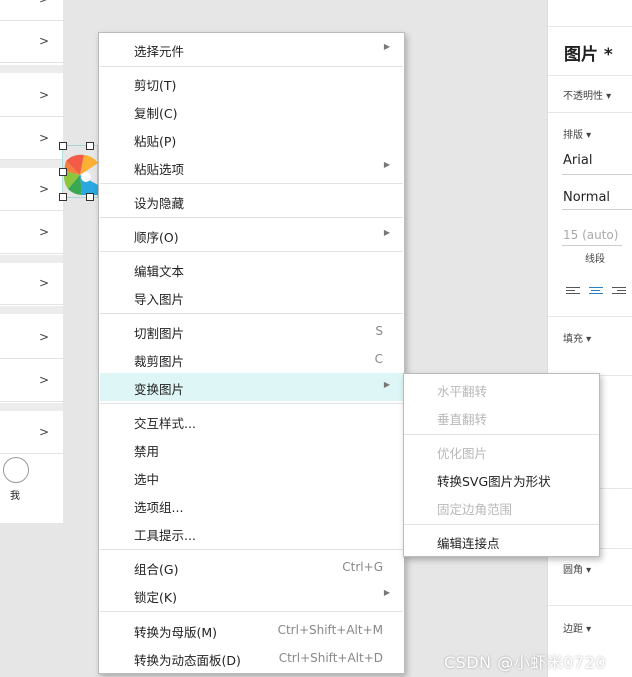 The image size is (632, 677). What do you see at coordinates (330, 658) in the screenshot?
I see `shortcut-label: Ctrl+Shift+Alt+D` at bounding box center [330, 658].